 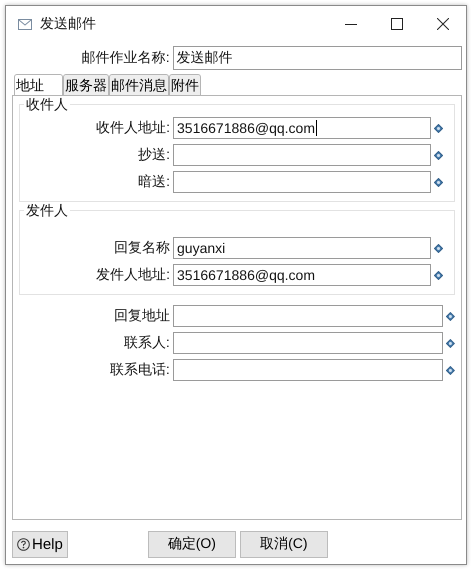 What do you see at coordinates (302, 248) in the screenshot?
I see `input-field: guyanxi` at bounding box center [302, 248].